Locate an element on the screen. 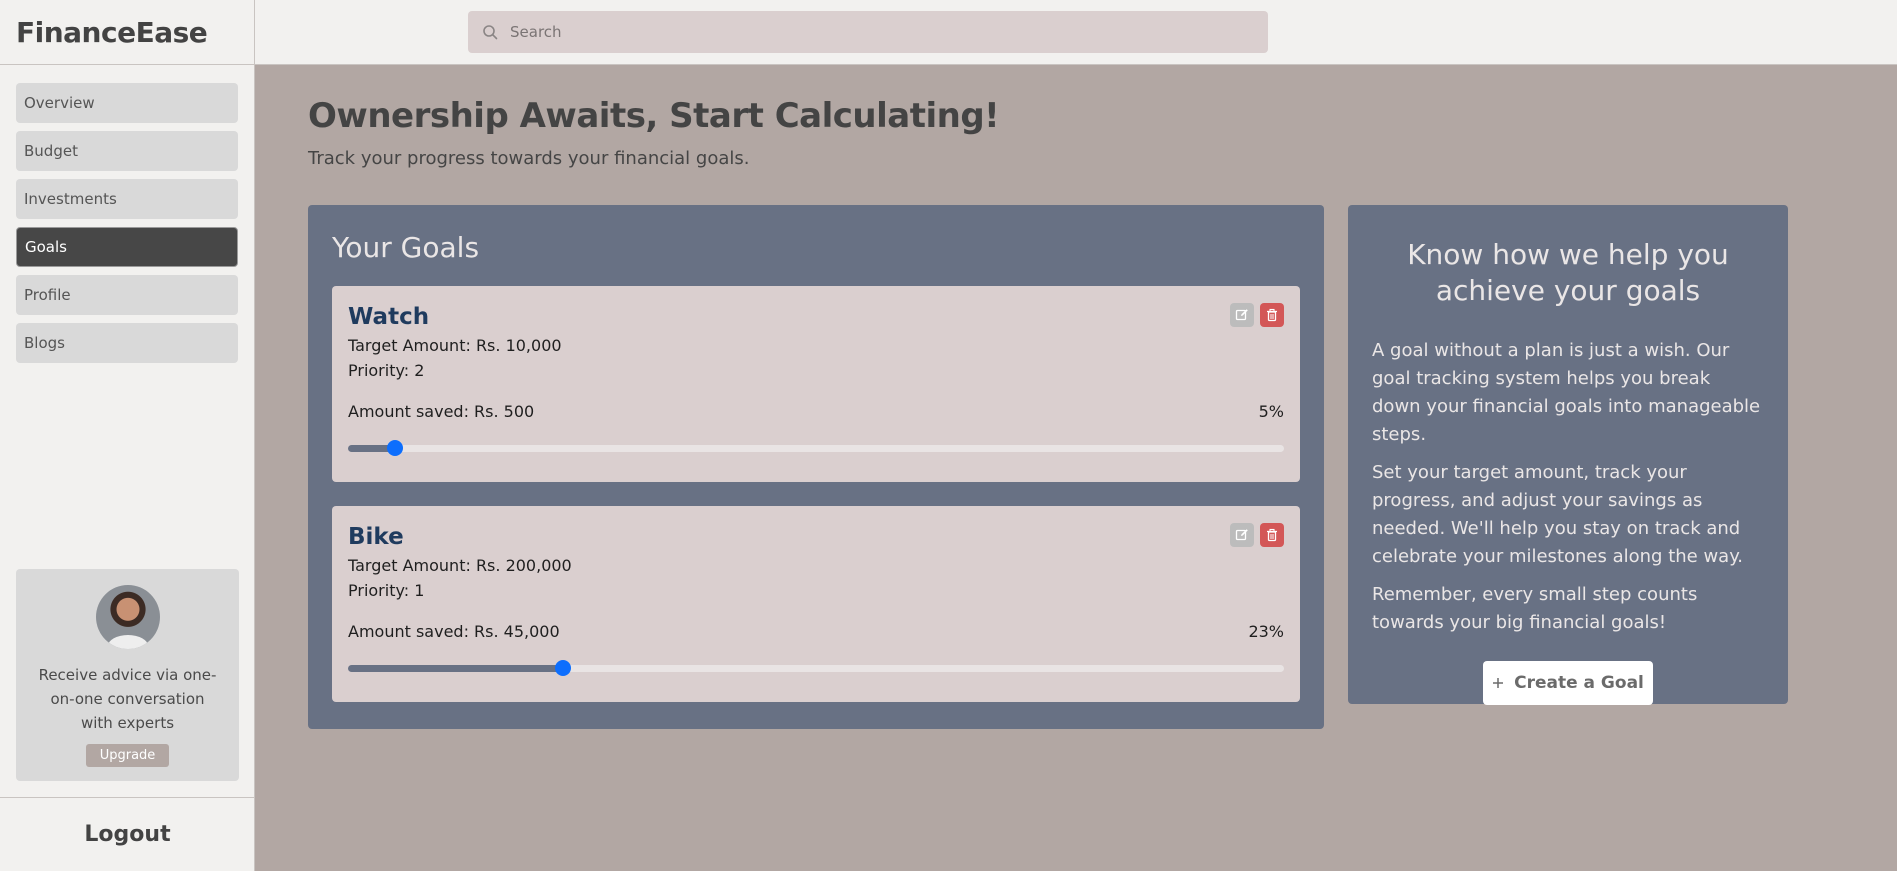 This screenshot has width=1897, height=871. create-goal-button: Create a Goal is located at coordinates (1568, 683).